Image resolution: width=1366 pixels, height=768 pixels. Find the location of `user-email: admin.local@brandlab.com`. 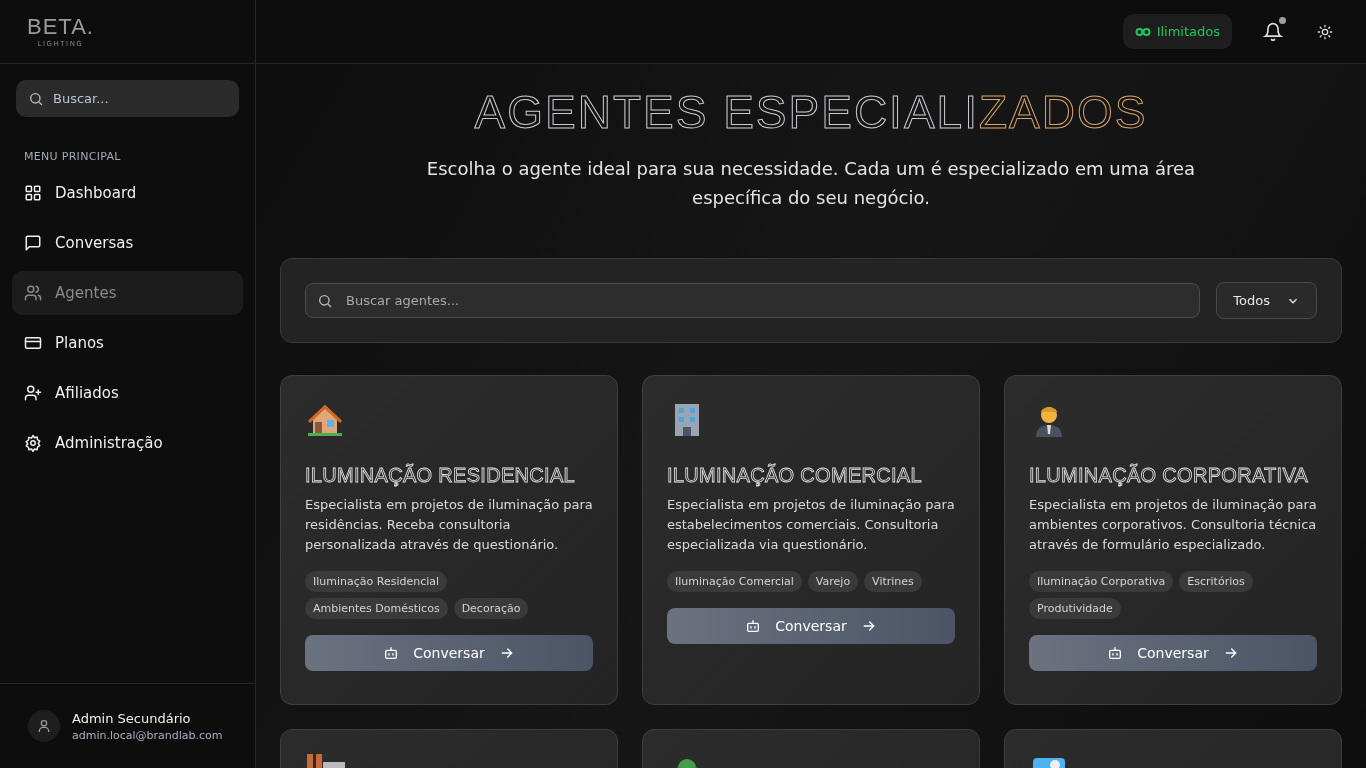

user-email: admin.local@brandlab.com is located at coordinates (147, 735).